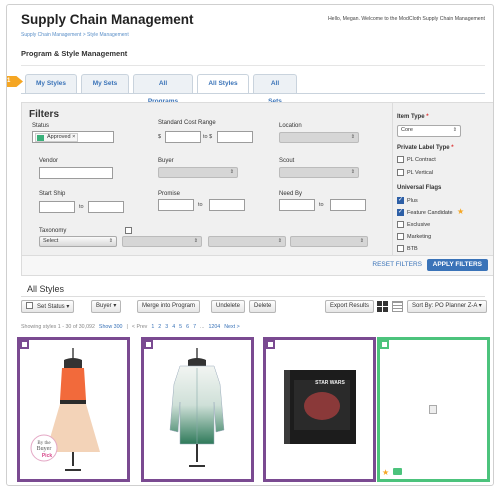  Describe the element at coordinates (457, 265) in the screenshot. I see `apply-filters-button: APPLY FILTERS` at that location.